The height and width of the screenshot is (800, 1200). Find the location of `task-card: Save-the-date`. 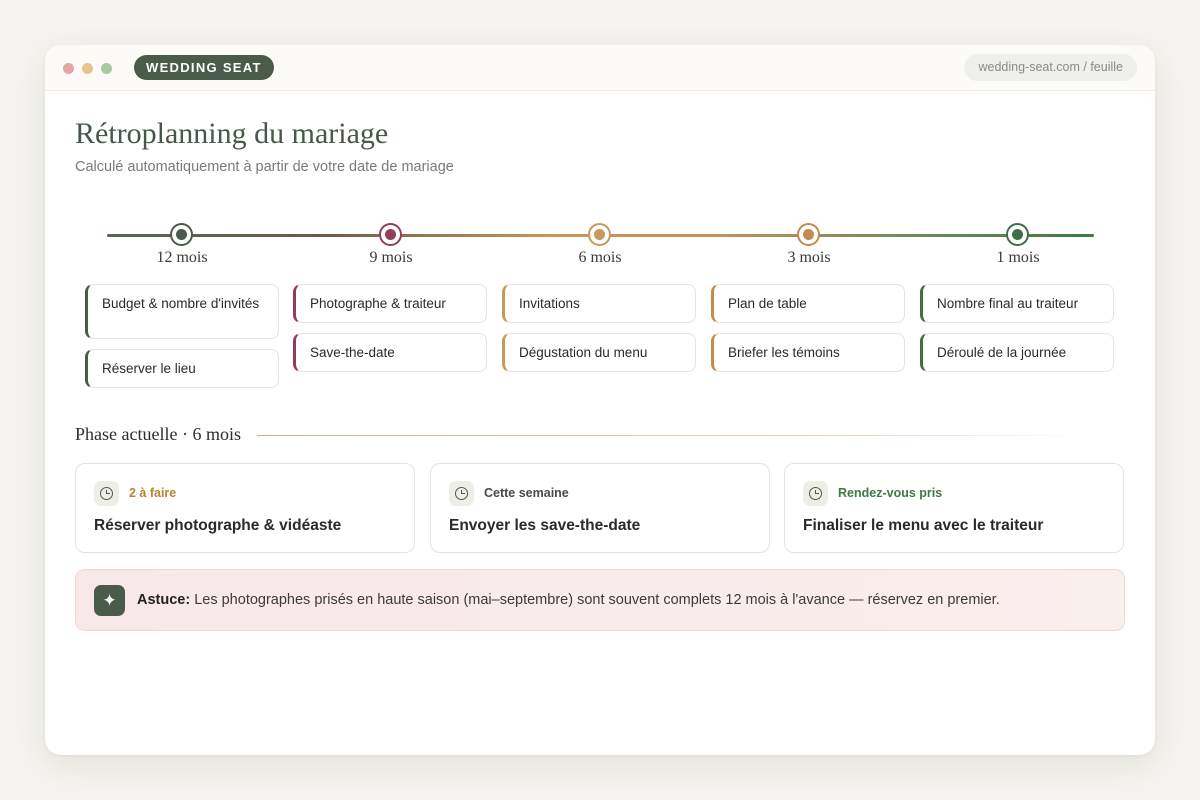

task-card: Save-the-date is located at coordinates (390, 352).